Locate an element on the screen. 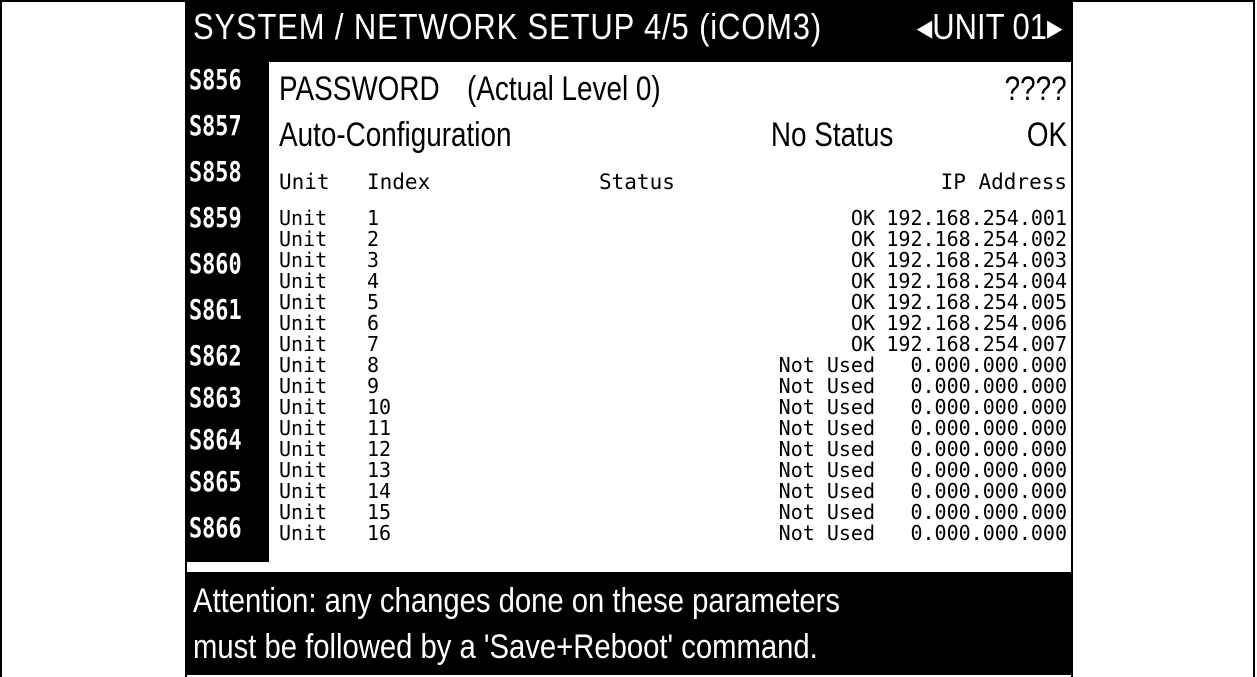 The image size is (1257, 677). param-code-s862: S862 is located at coordinates (215, 356).